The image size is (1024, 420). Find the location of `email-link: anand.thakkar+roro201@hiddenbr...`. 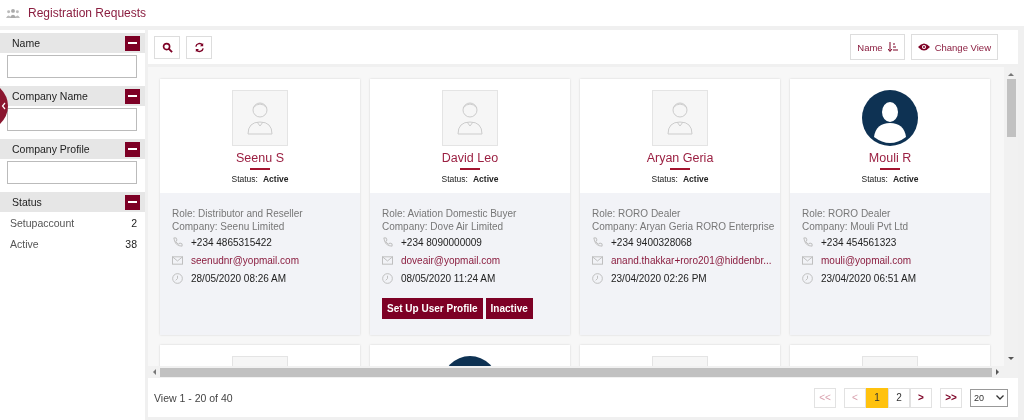

email-link: anand.thakkar+roro201@hiddenbr... is located at coordinates (691, 260).